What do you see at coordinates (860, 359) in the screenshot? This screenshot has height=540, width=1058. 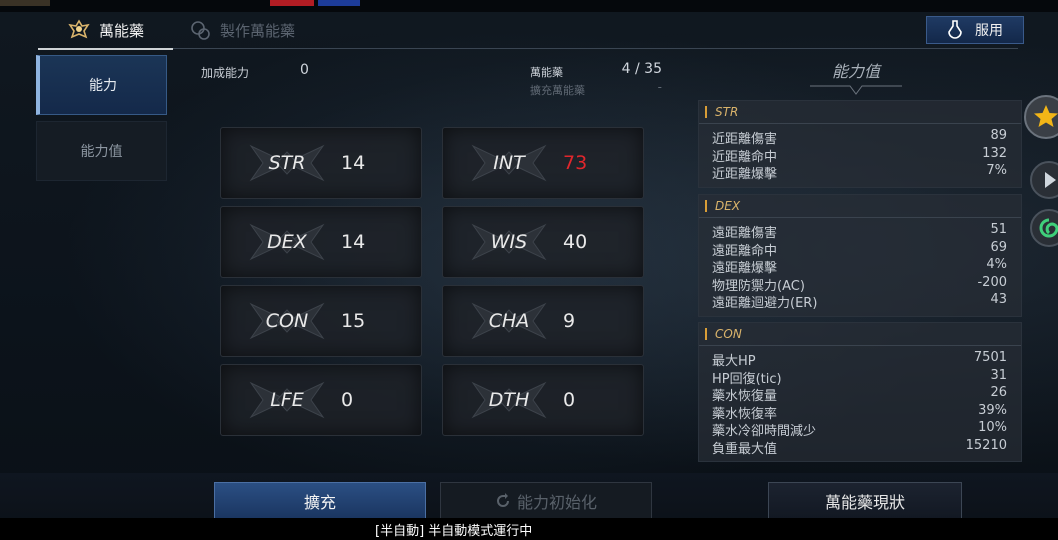 I see `ability-row: 最大HP 7501` at bounding box center [860, 359].